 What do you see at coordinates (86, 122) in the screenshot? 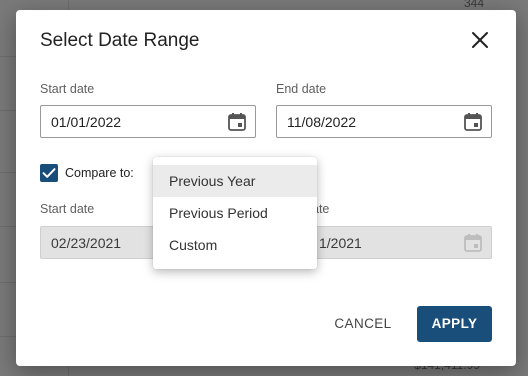
I see `start-date-value: 01/01/2022` at bounding box center [86, 122].